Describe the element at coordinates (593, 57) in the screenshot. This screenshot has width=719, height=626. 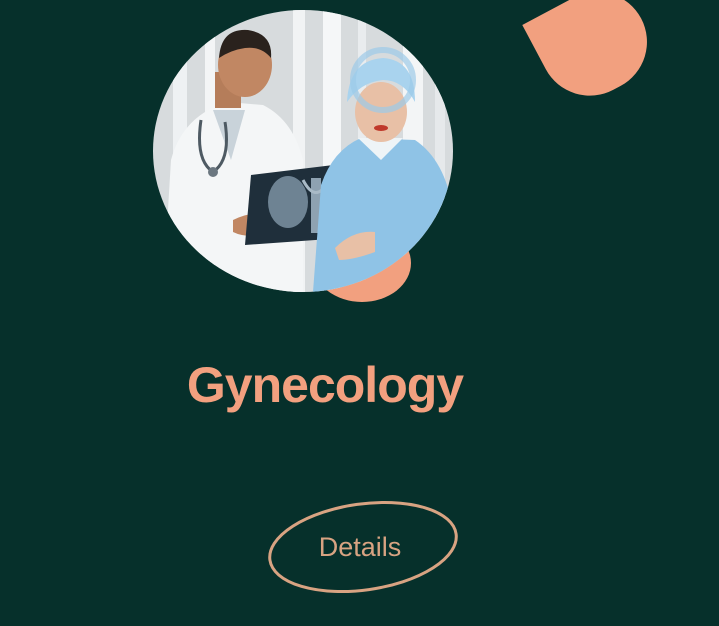
I see `decorative-blob-top` at that location.